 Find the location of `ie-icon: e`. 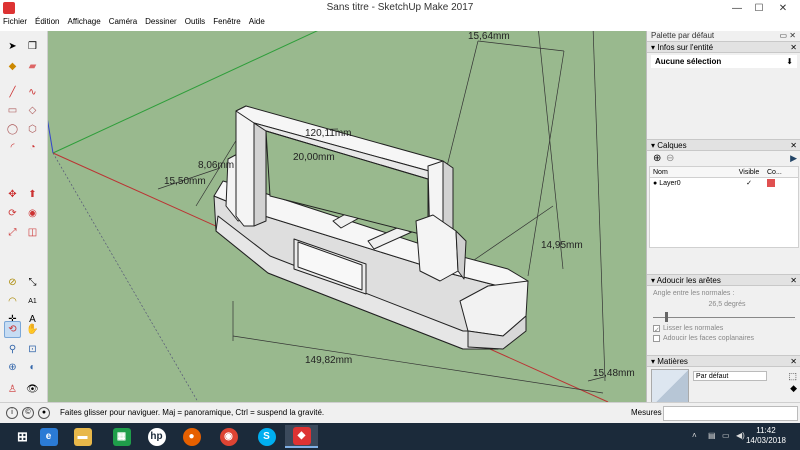

ie-icon: e is located at coordinates (48, 436).